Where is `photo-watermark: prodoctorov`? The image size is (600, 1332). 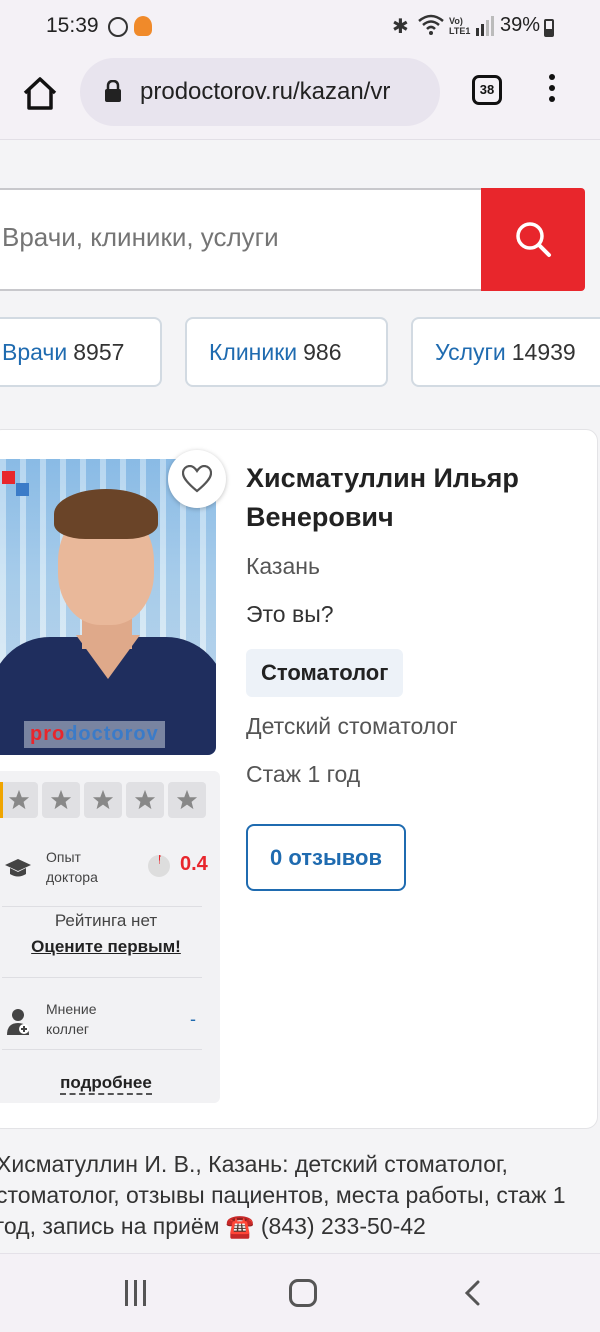
photo-watermark: prodoctorov is located at coordinates (94, 734).